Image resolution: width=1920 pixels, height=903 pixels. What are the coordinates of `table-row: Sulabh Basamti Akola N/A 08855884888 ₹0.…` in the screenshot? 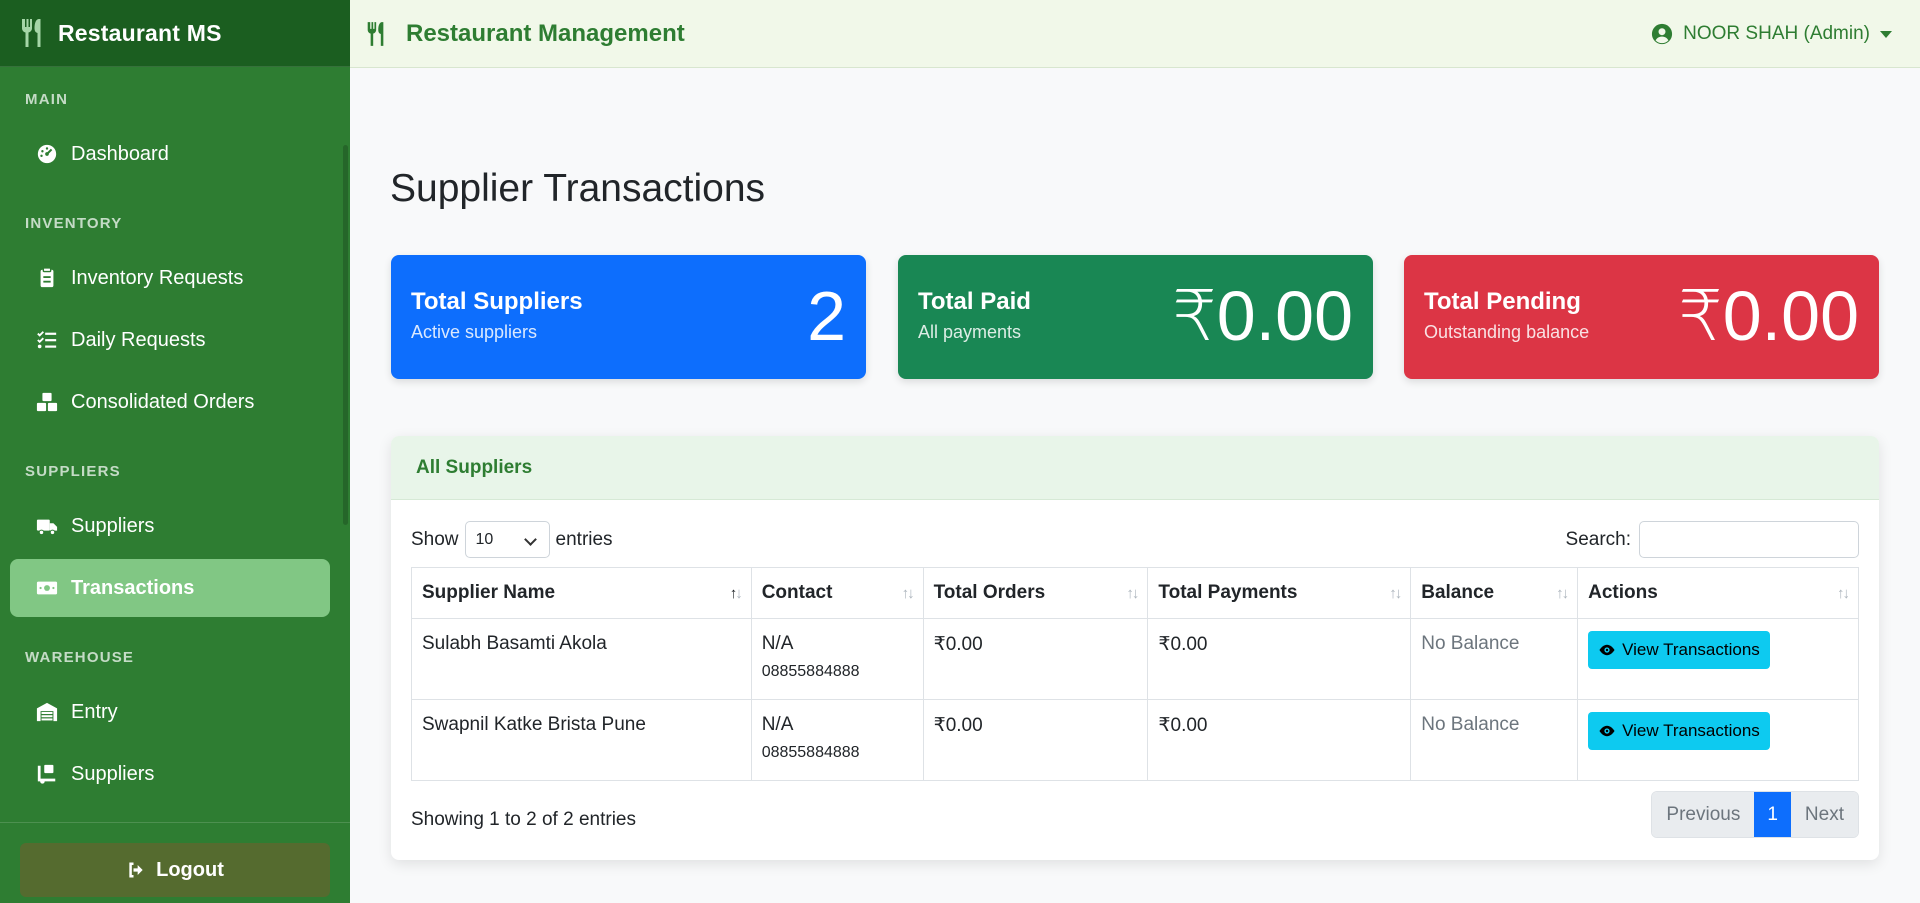 It's located at (1135, 659).